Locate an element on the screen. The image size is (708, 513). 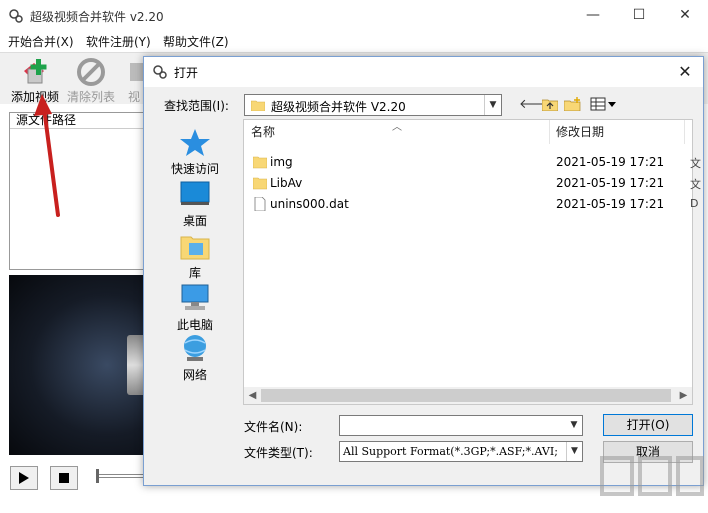
clear-list-label: 清除列表 is located at coordinates (90, 97).